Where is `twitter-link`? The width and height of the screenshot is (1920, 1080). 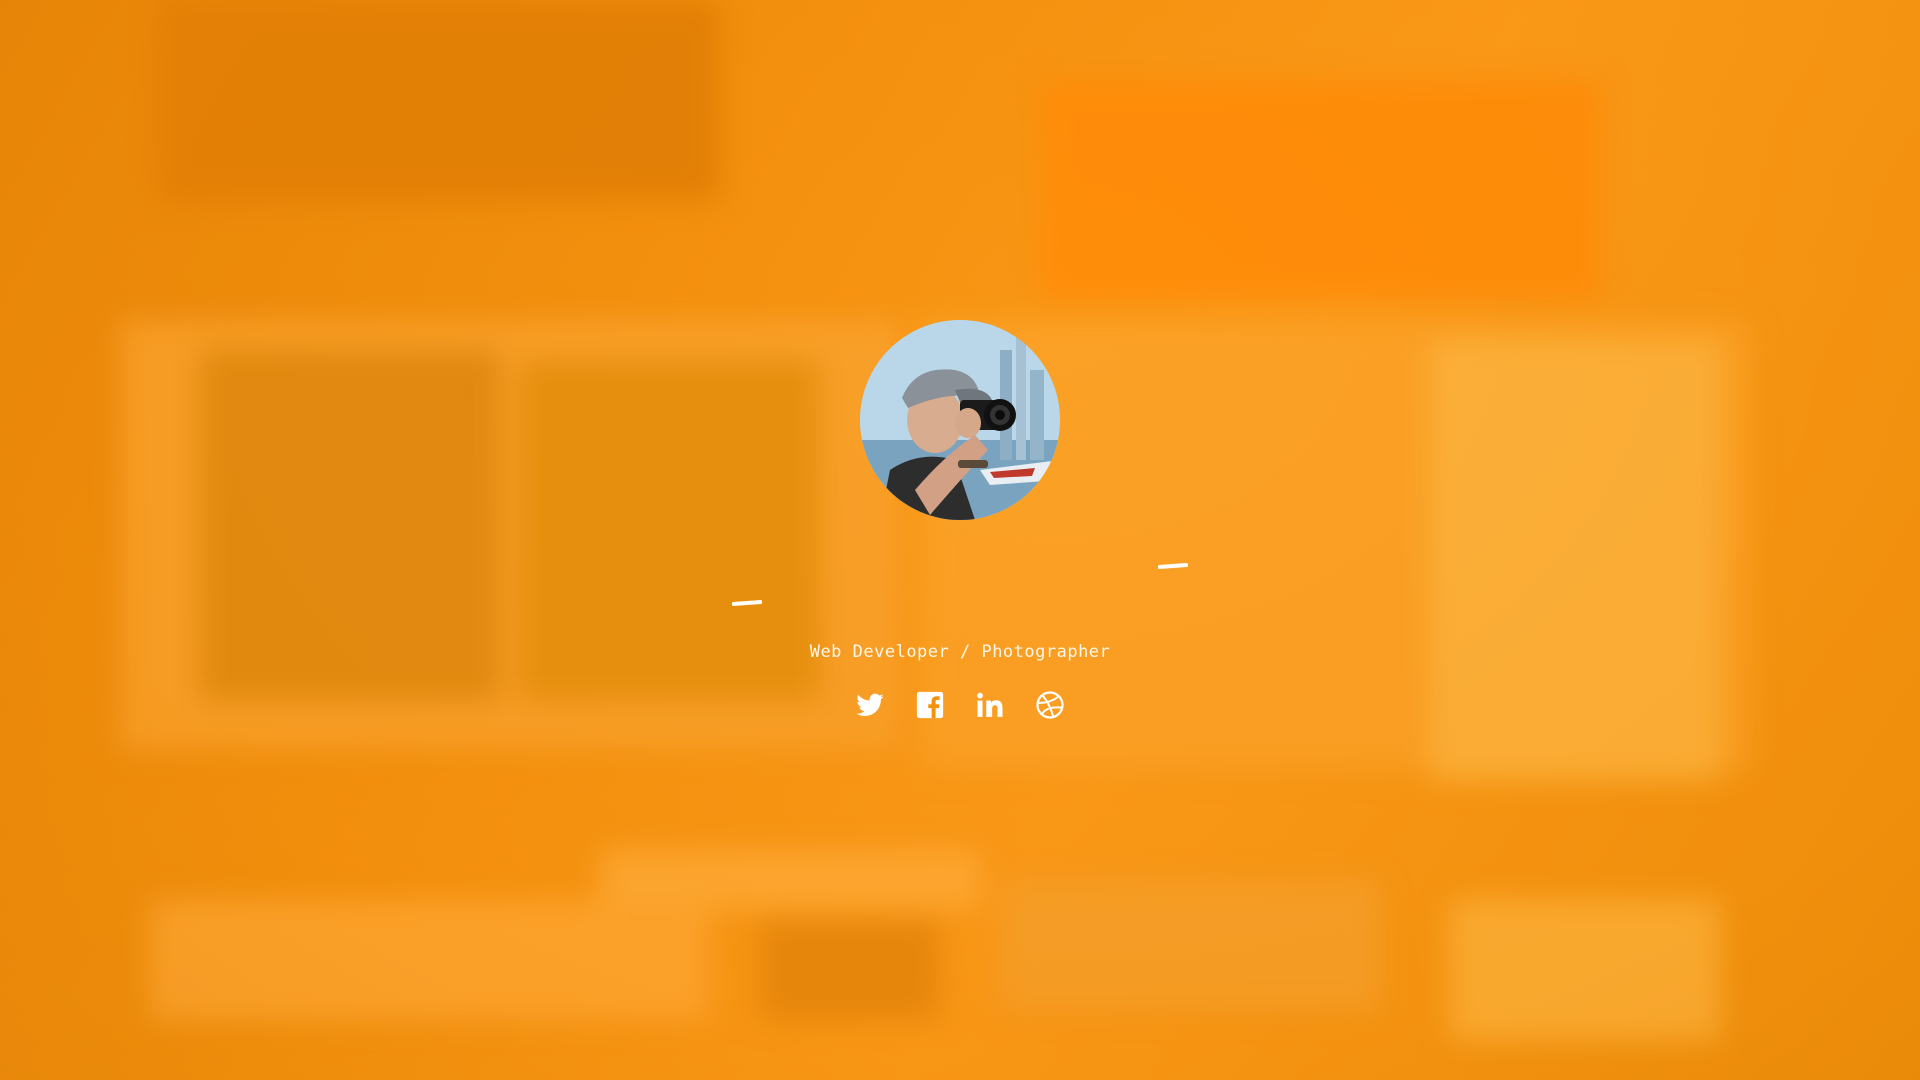
twitter-link is located at coordinates (870, 705).